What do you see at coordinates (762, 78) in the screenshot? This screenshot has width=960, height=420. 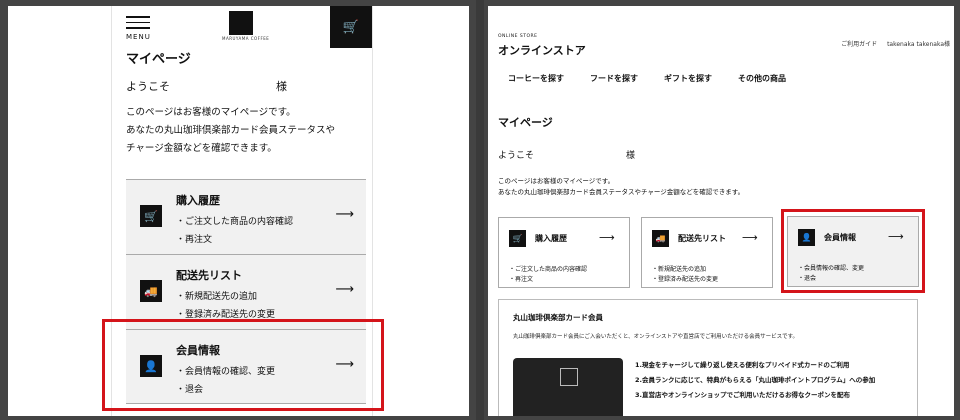 I see `nav-other: その他の商品` at bounding box center [762, 78].